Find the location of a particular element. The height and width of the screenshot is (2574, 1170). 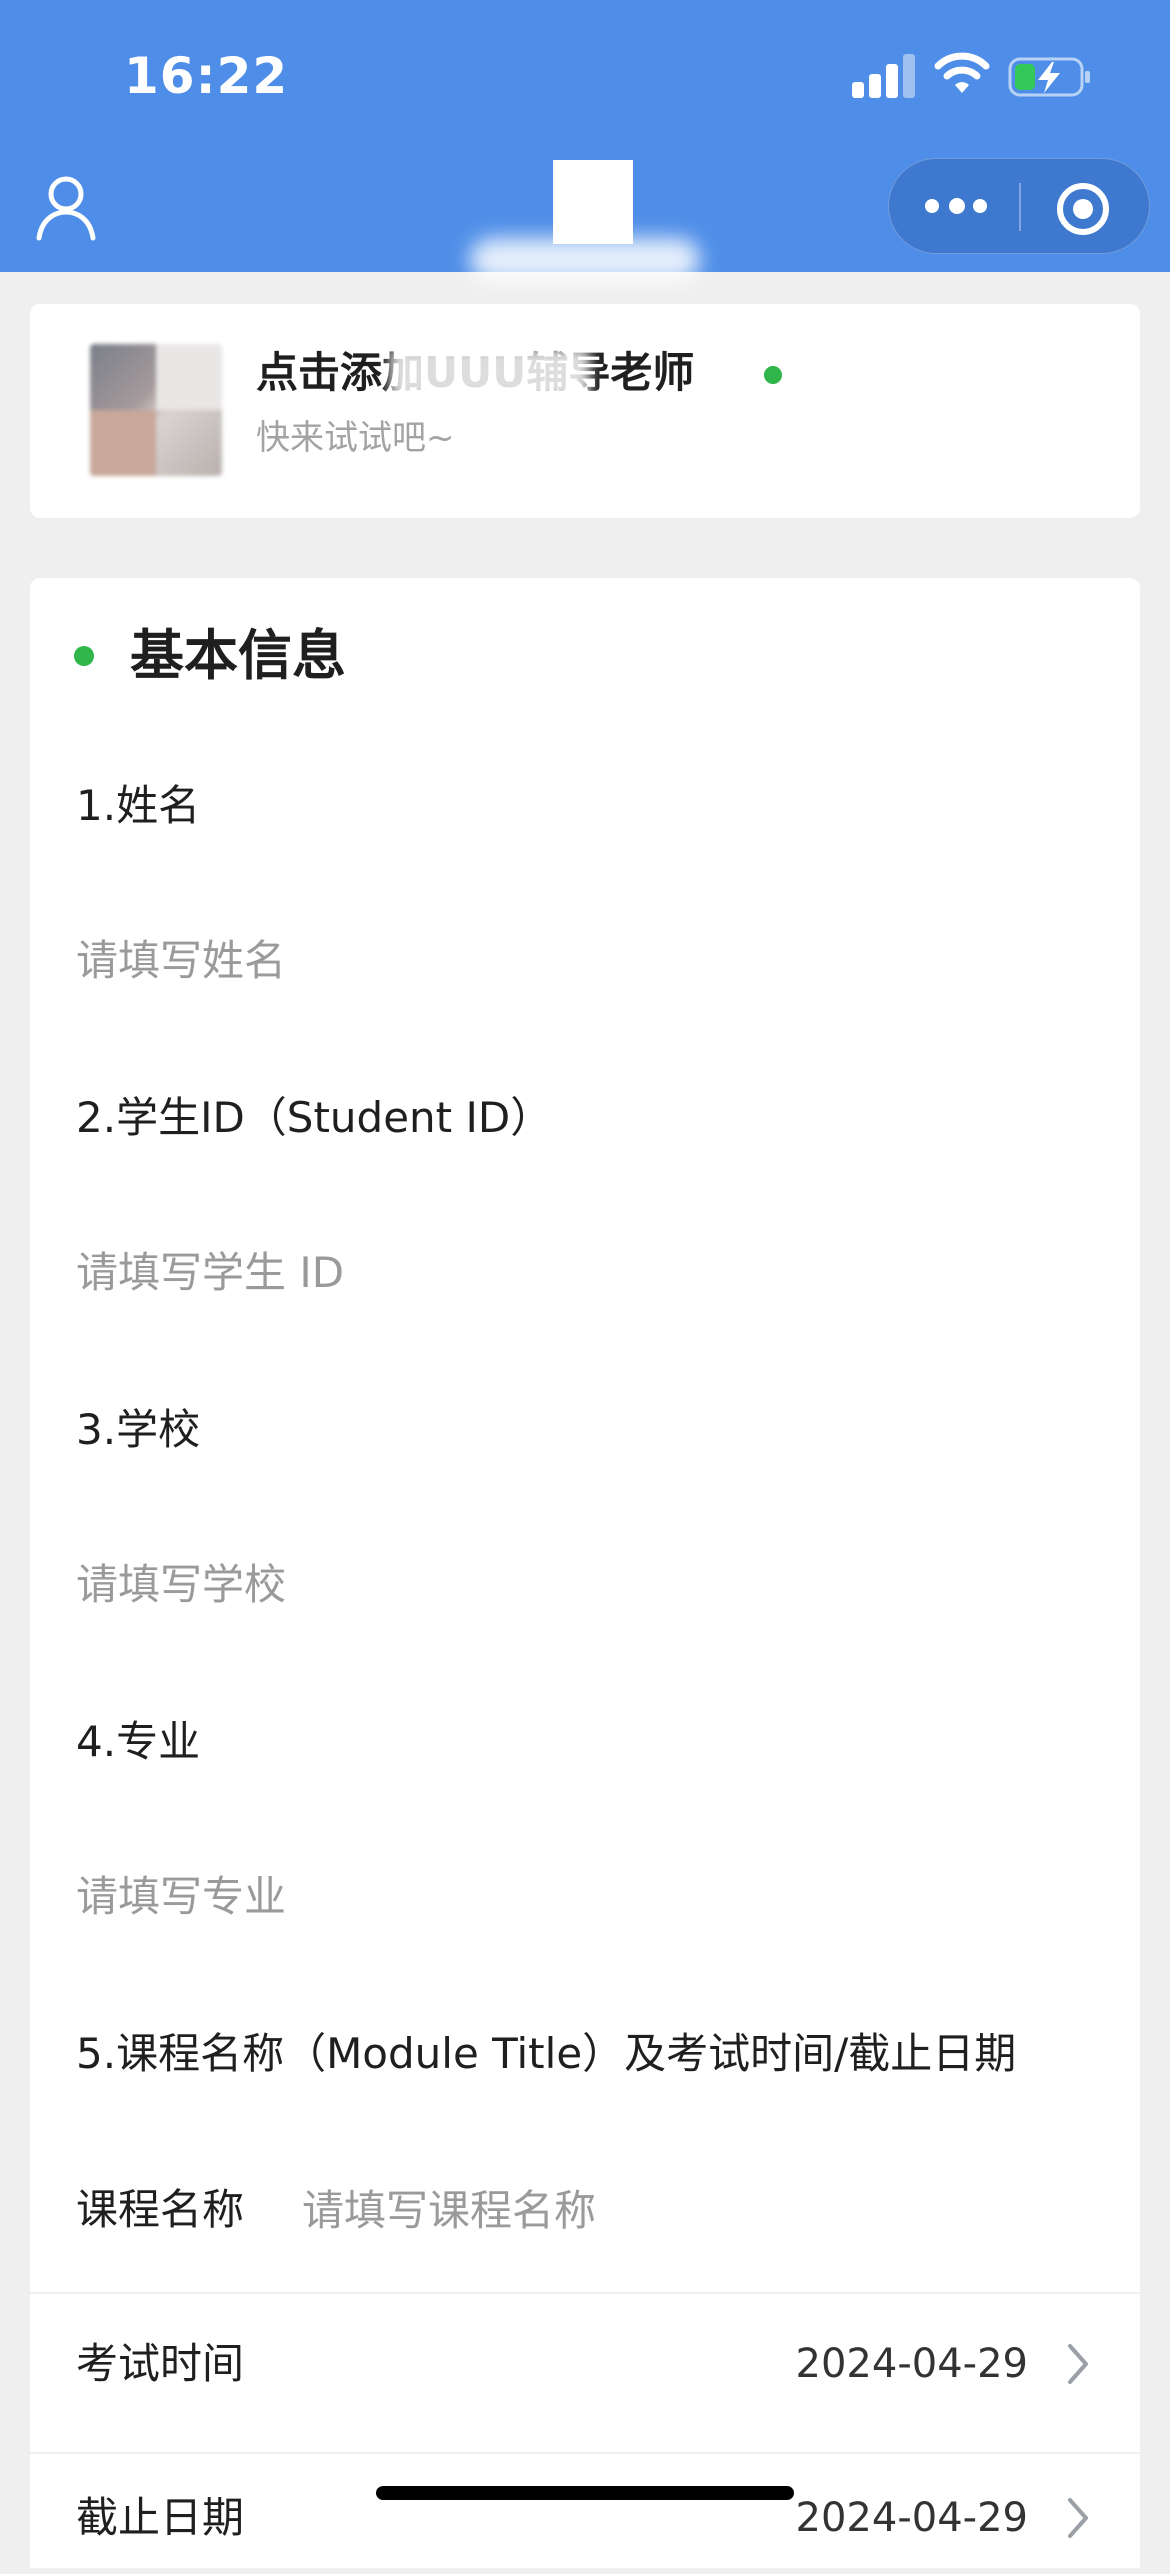

more-icon is located at coordinates (956, 206).